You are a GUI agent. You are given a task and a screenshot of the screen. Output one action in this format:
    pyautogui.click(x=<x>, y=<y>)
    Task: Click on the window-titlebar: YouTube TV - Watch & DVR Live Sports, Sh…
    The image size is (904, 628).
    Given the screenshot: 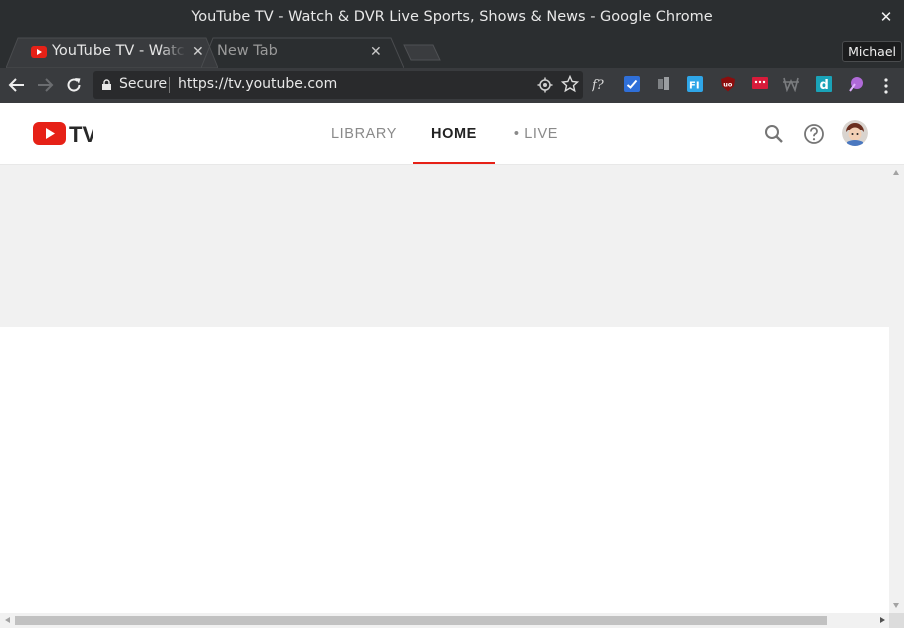 What is the action you would take?
    pyautogui.click(x=452, y=17)
    